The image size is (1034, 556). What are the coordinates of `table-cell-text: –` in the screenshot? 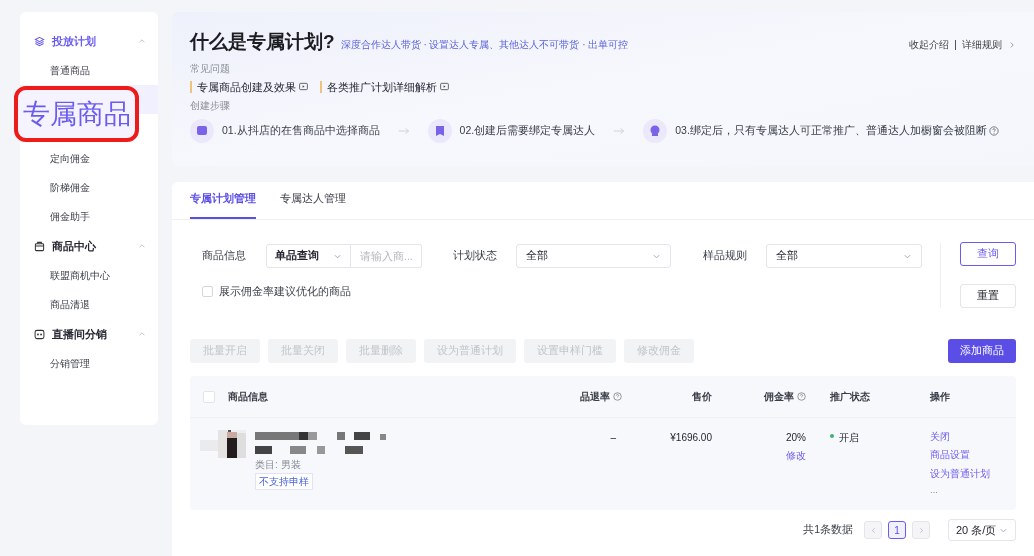 It's located at (613, 438).